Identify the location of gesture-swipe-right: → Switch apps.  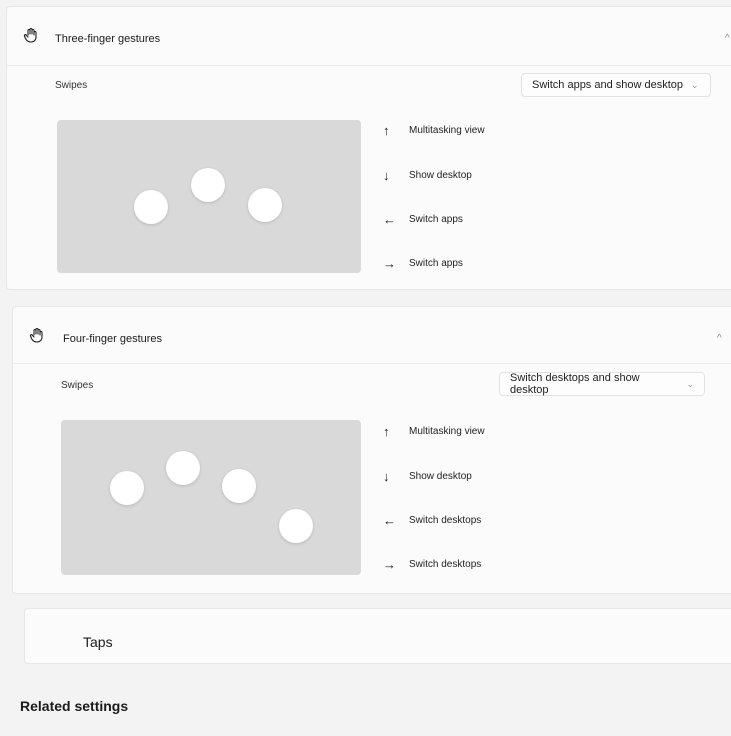
(423, 263).